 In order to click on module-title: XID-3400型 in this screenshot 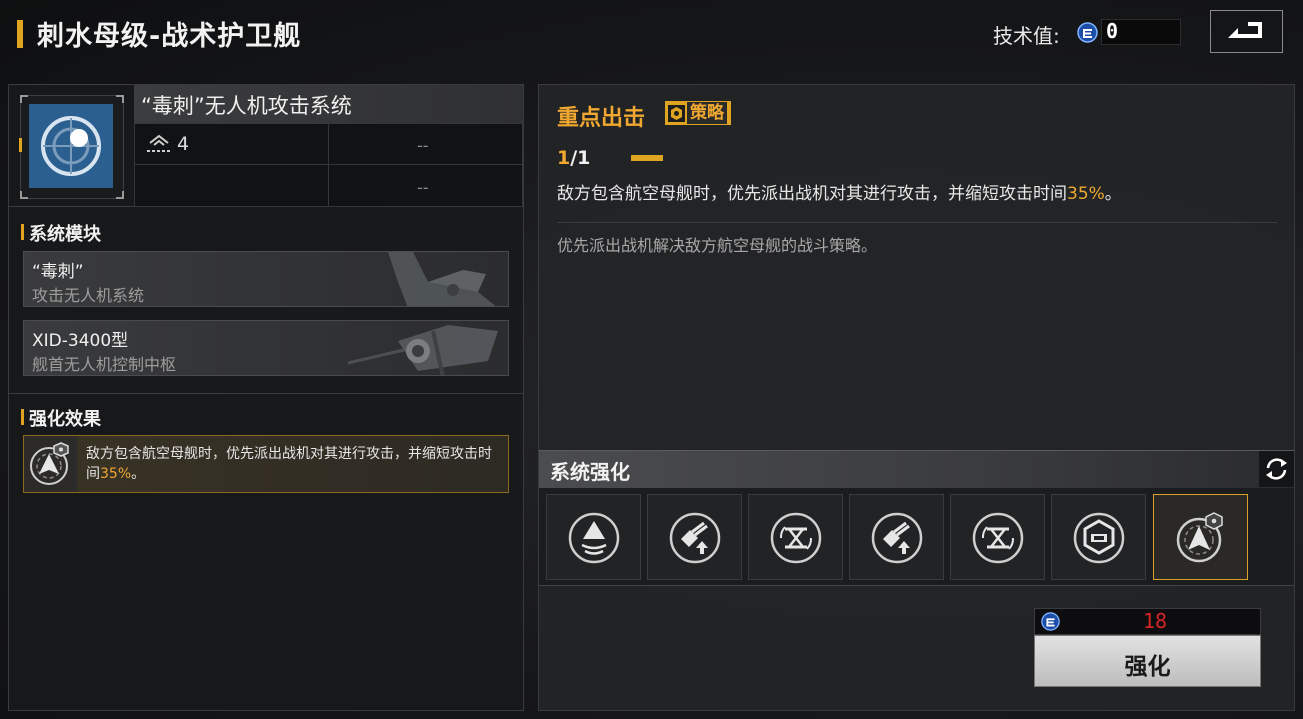, I will do `click(80, 341)`.